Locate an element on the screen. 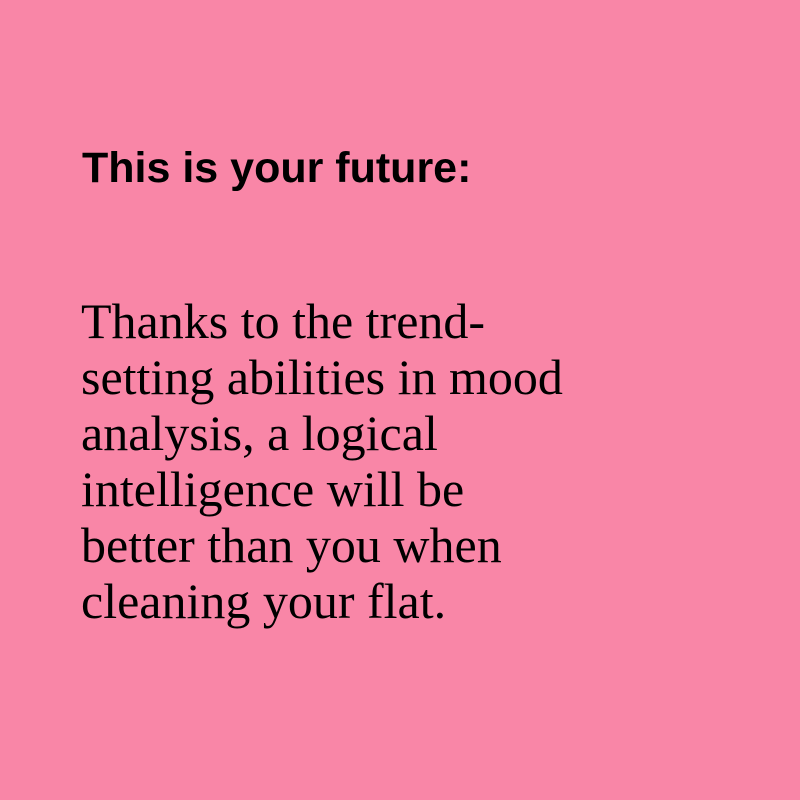  body-line: setting abilities in mood is located at coordinates (322, 377).